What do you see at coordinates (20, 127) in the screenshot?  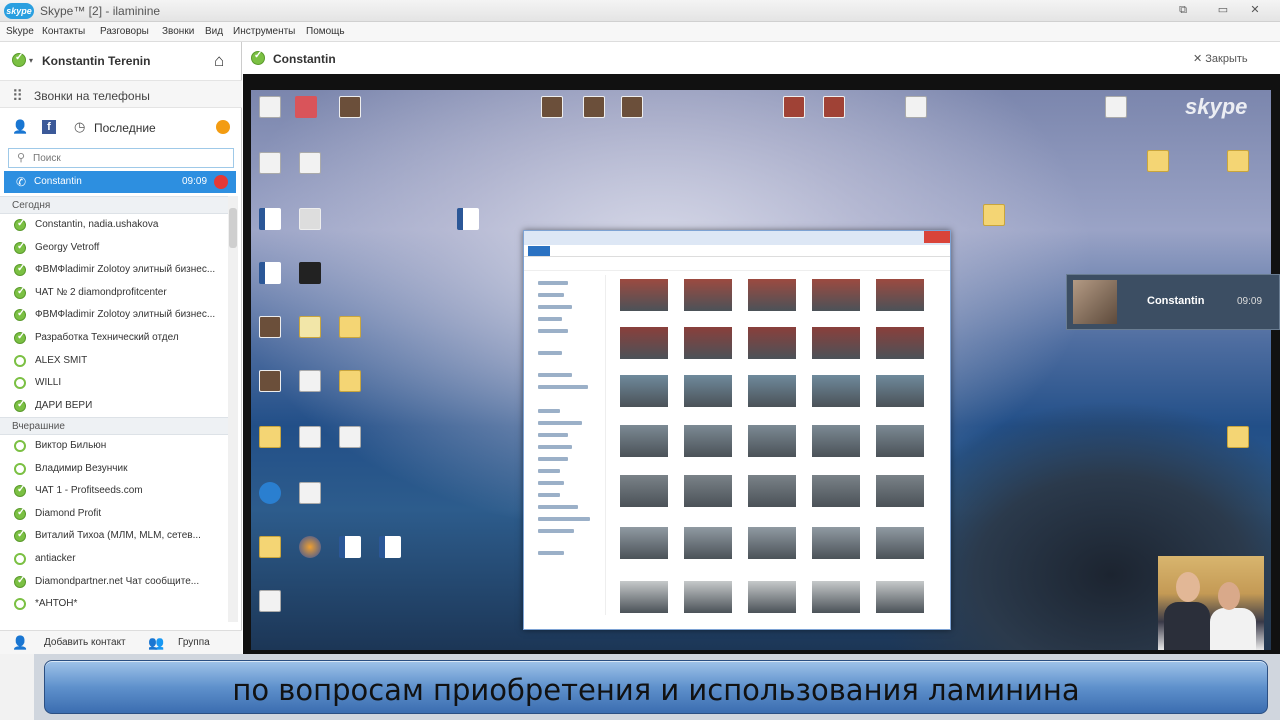 I see `contacts-tab-icon: 👤` at bounding box center [20, 127].